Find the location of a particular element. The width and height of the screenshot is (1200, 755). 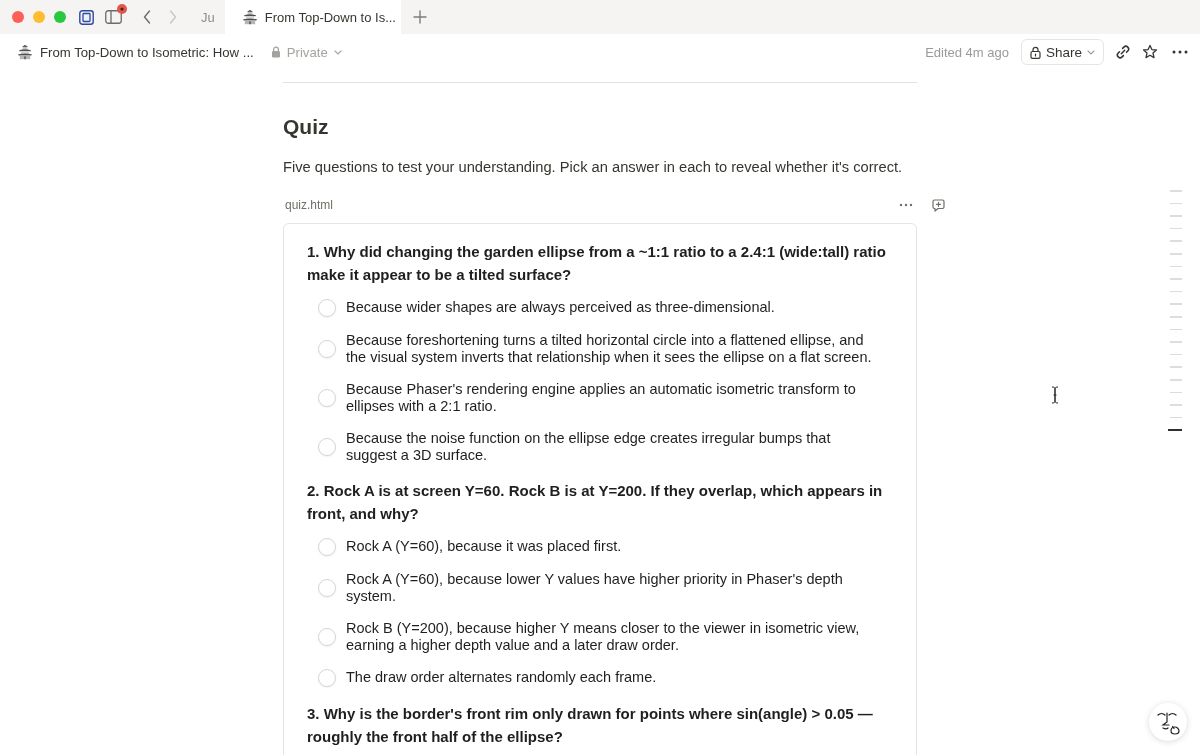

question-text: 1. Why did changing the garden ellipse from a ~1:1 ratio to a 2.4:1 (wide:tall) ratio make it appear to be a tilted surface? is located at coordinates (597, 263).